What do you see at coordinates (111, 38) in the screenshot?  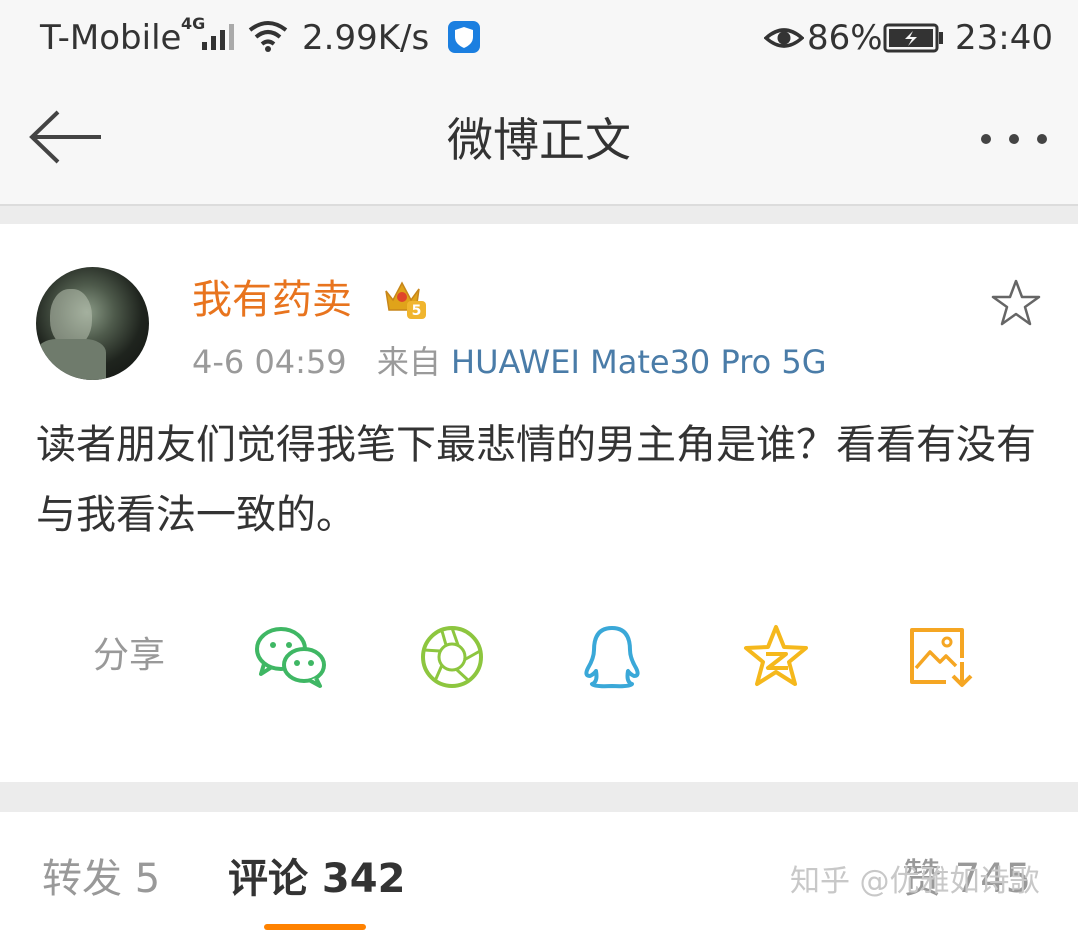 I see `carrier-label: T-Mobile` at bounding box center [111, 38].